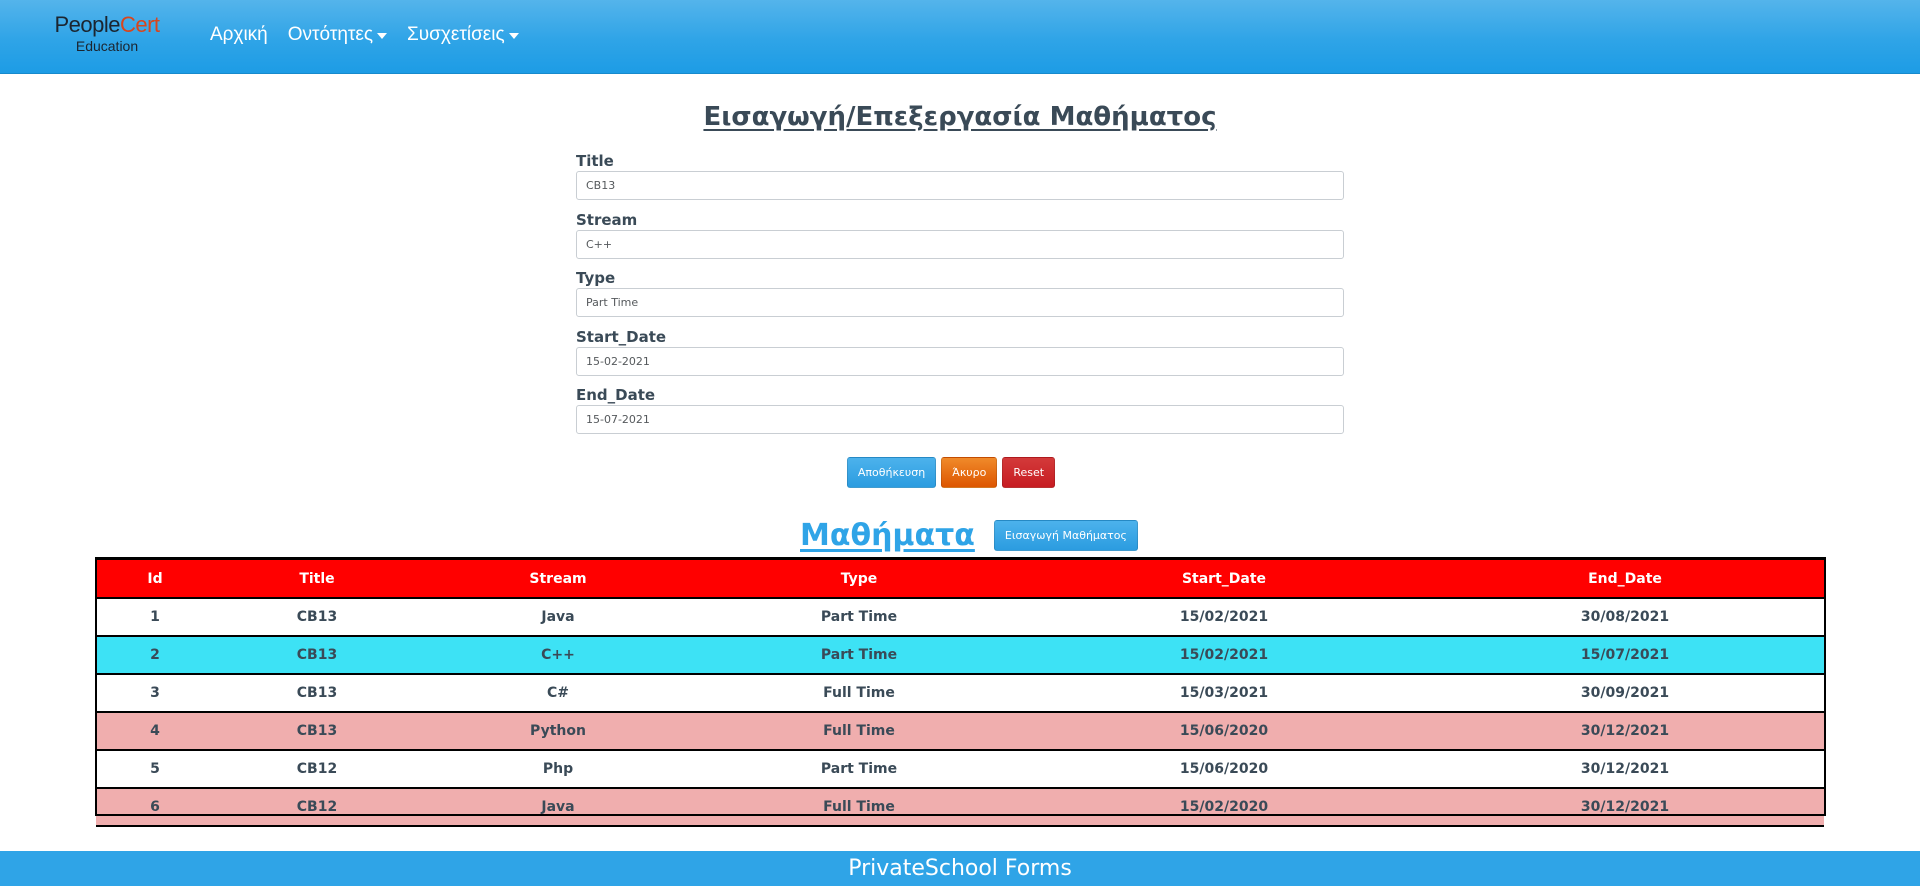 The image size is (1920, 886). Describe the element at coordinates (239, 35) in the screenshot. I see `nav-item-home: Αρχική` at that location.